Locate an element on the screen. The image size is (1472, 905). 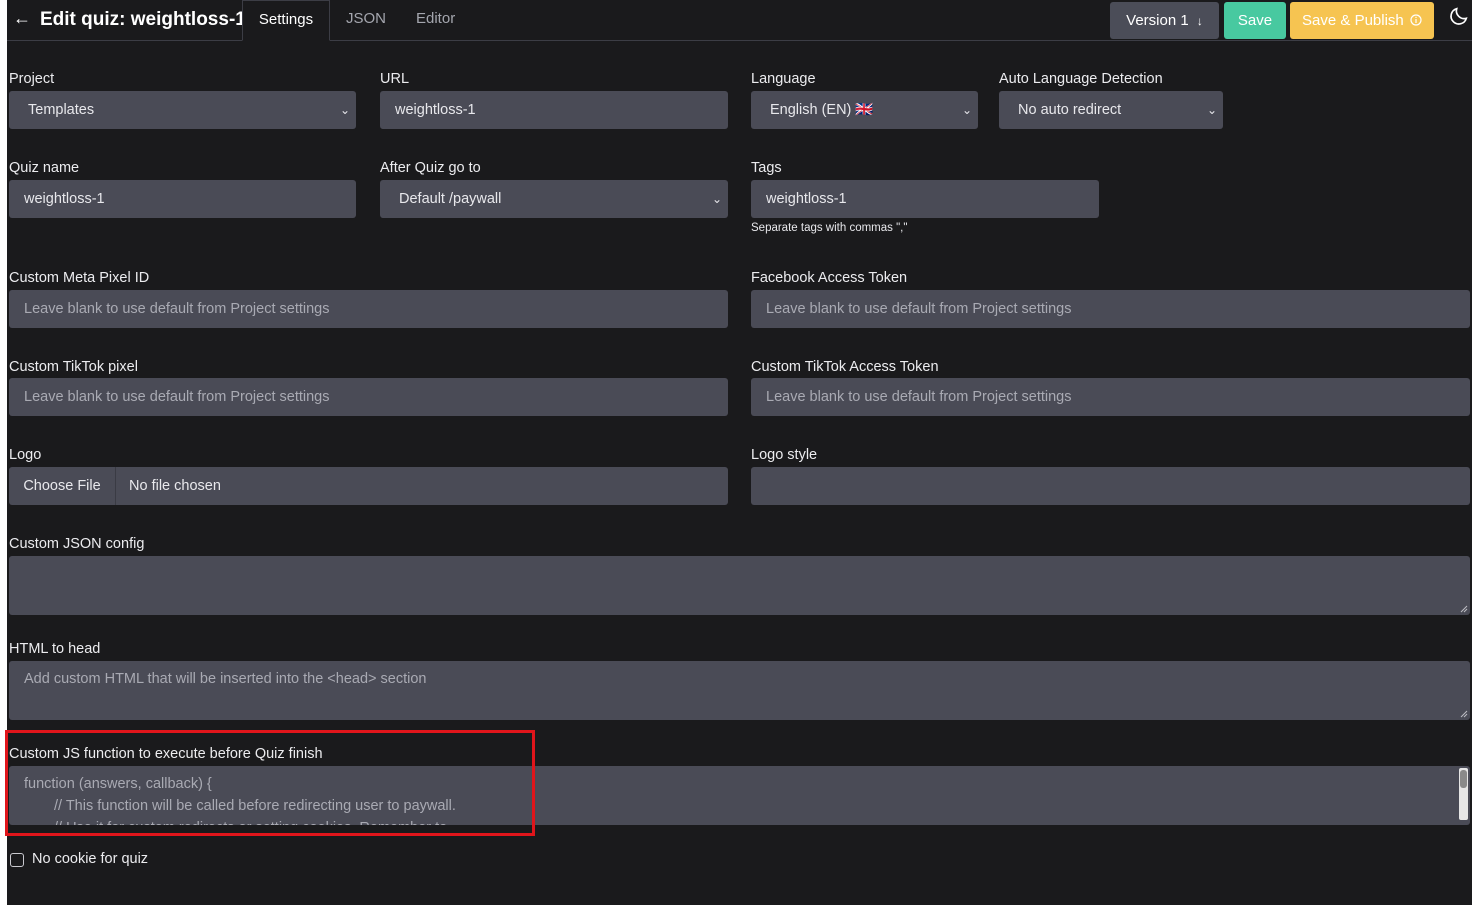
tags-label: Tags is located at coordinates (766, 168).